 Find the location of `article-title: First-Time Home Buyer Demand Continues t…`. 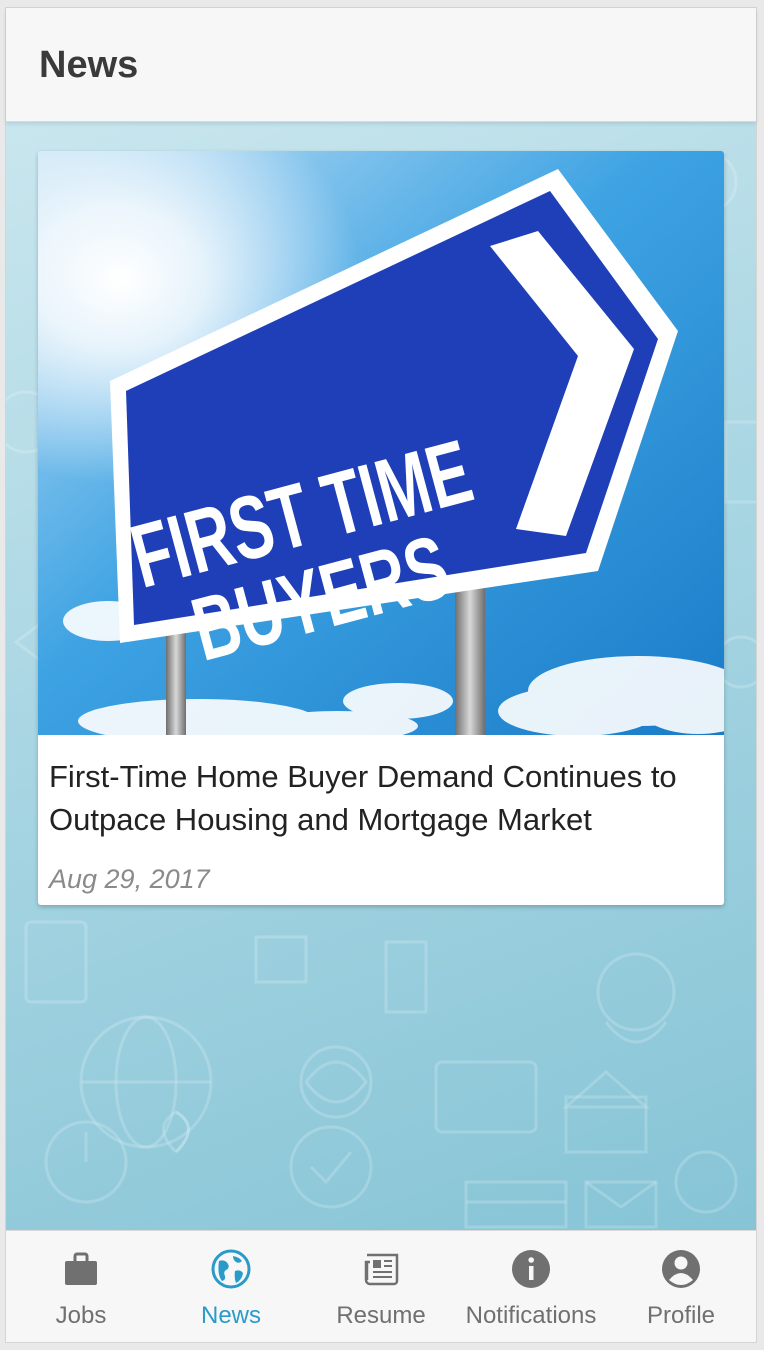

article-title: First-Time Home Buyer Demand Continues t… is located at coordinates (384, 798).